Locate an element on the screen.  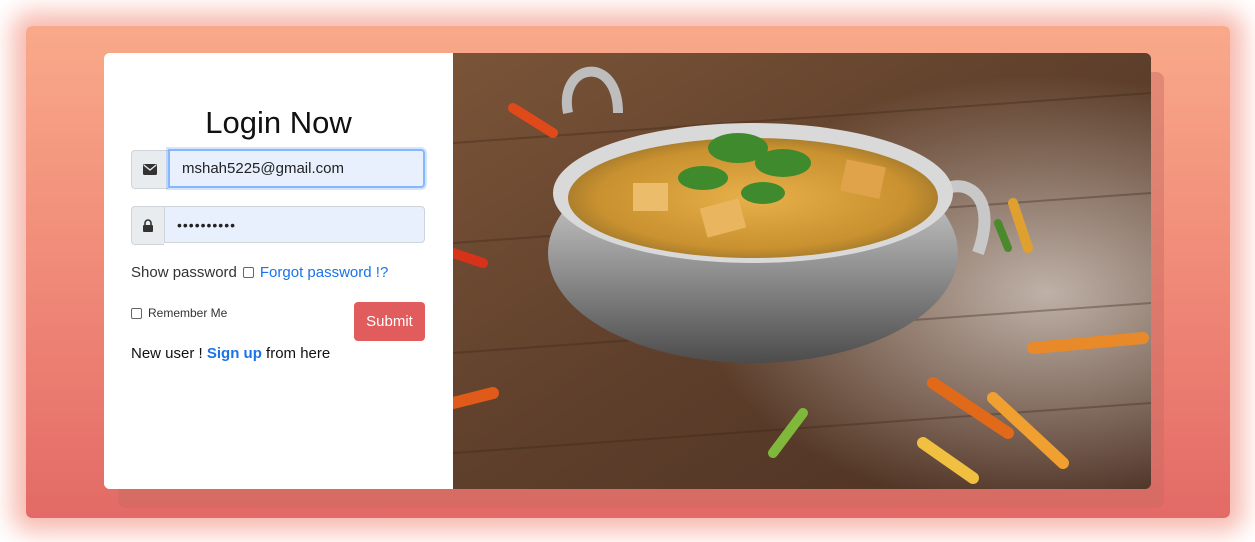
remember-me-label: Remember Me is located at coordinates (188, 313).